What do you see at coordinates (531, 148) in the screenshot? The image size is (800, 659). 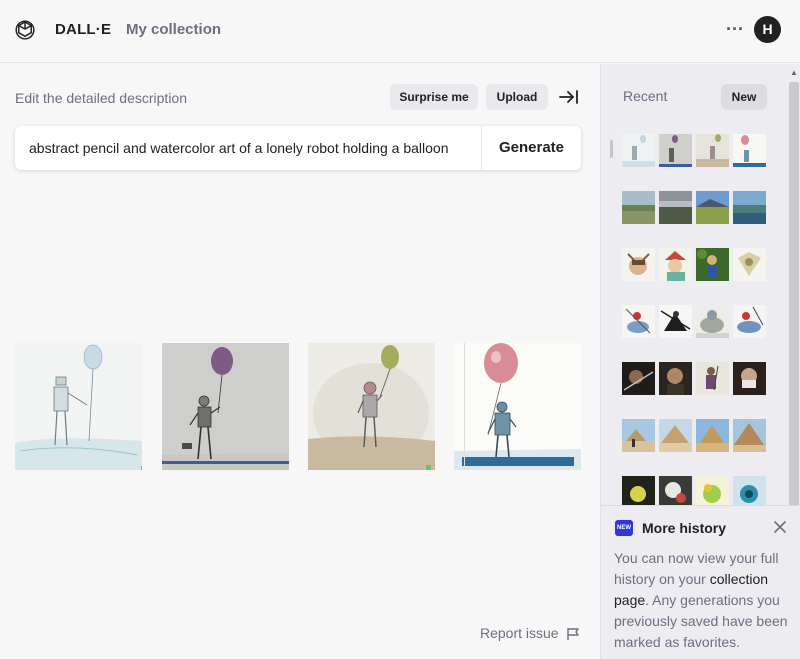 I see `generate-button: Generate` at bounding box center [531, 148].